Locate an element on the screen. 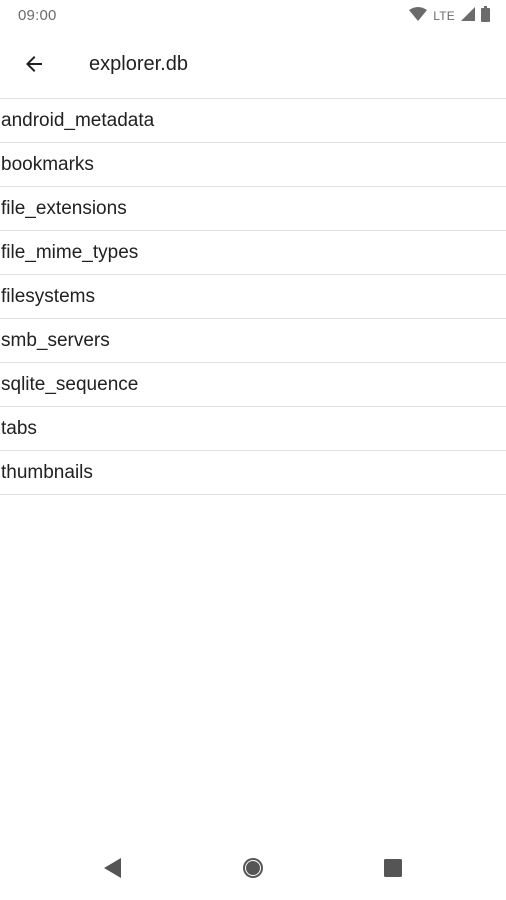 This screenshot has width=506, height=900. status-bar: 09:00 LTE is located at coordinates (253, 16).